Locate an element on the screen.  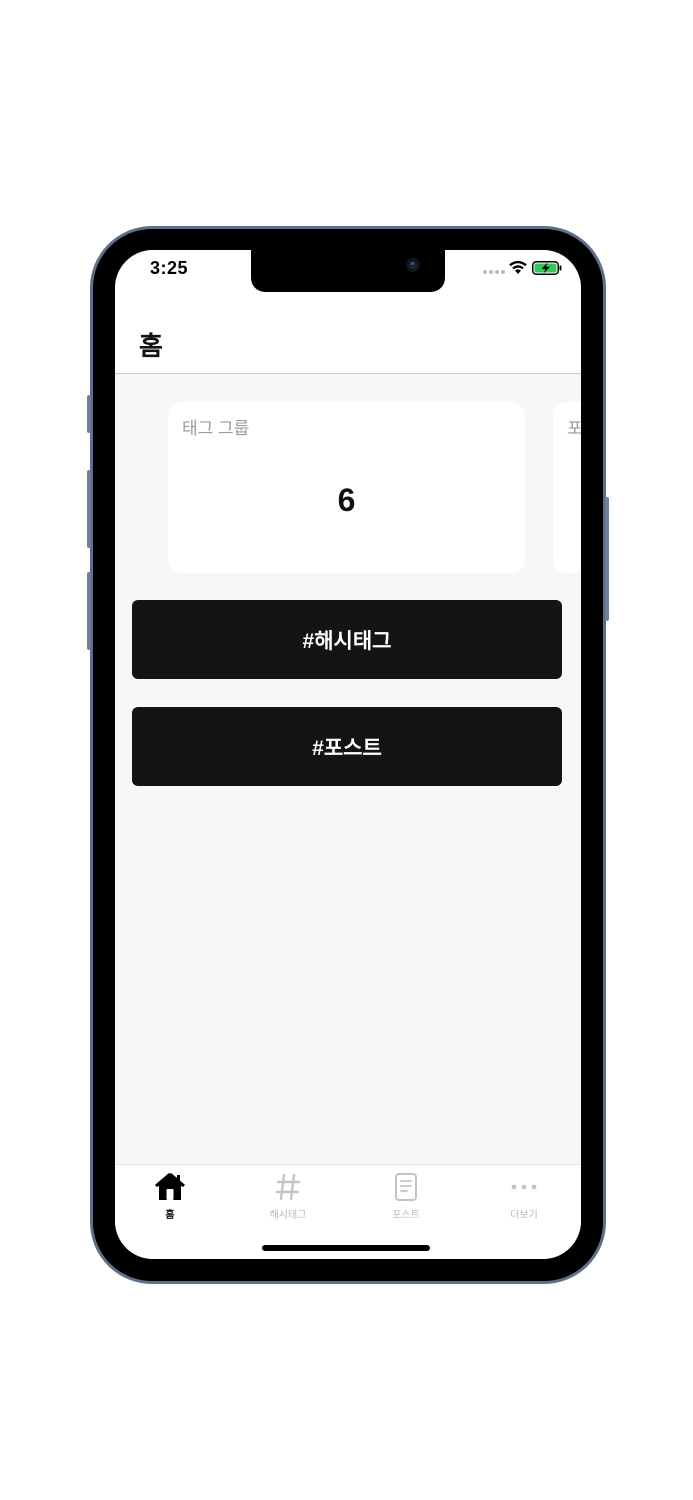
tab-hashtag: 해시태그 is located at coordinates (288, 1198).